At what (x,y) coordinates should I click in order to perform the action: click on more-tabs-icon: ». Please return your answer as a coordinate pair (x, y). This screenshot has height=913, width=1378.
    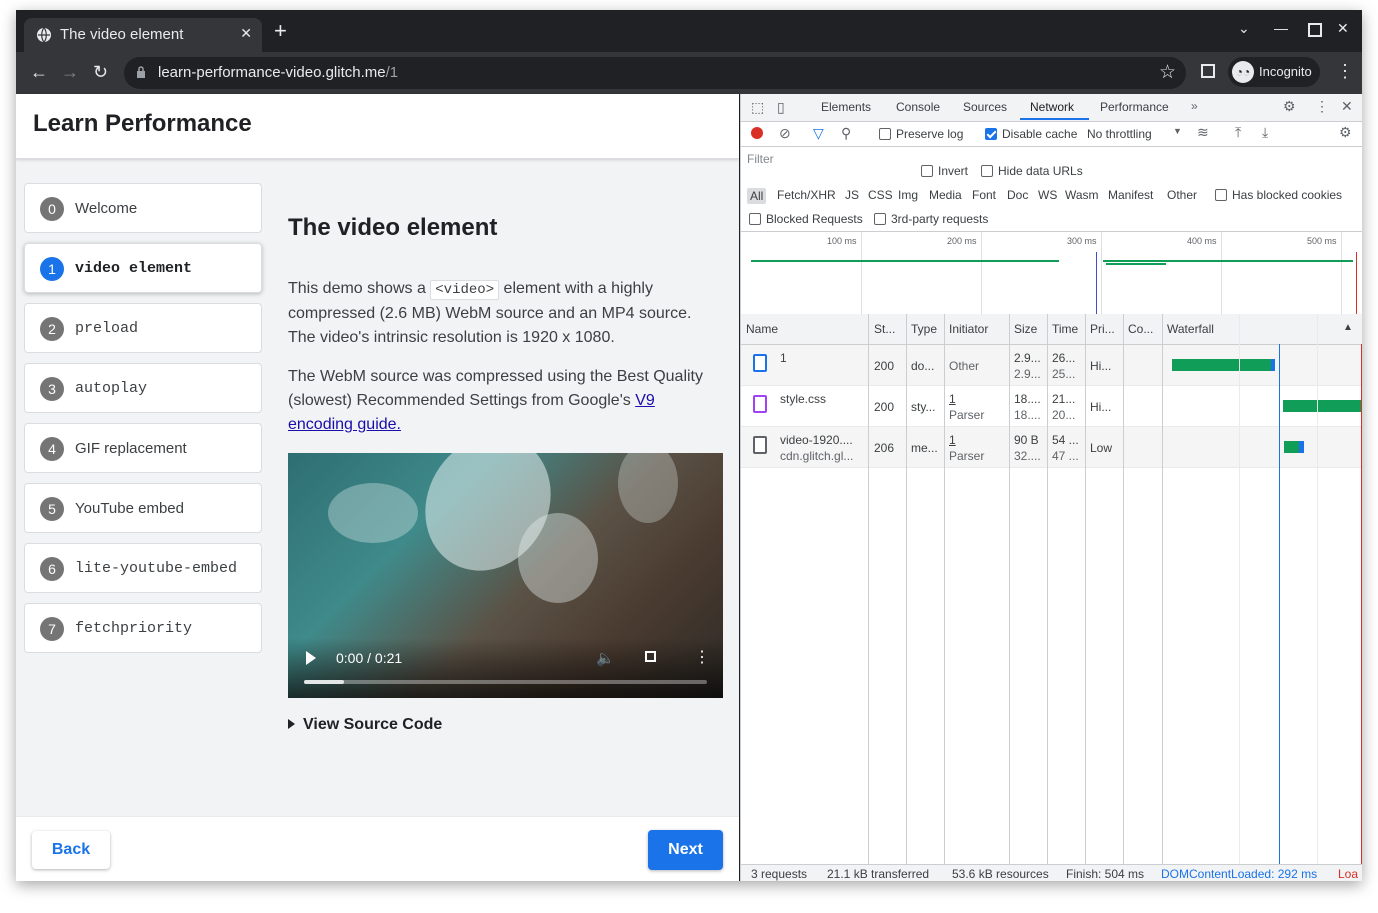
    Looking at the image, I should click on (1194, 106).